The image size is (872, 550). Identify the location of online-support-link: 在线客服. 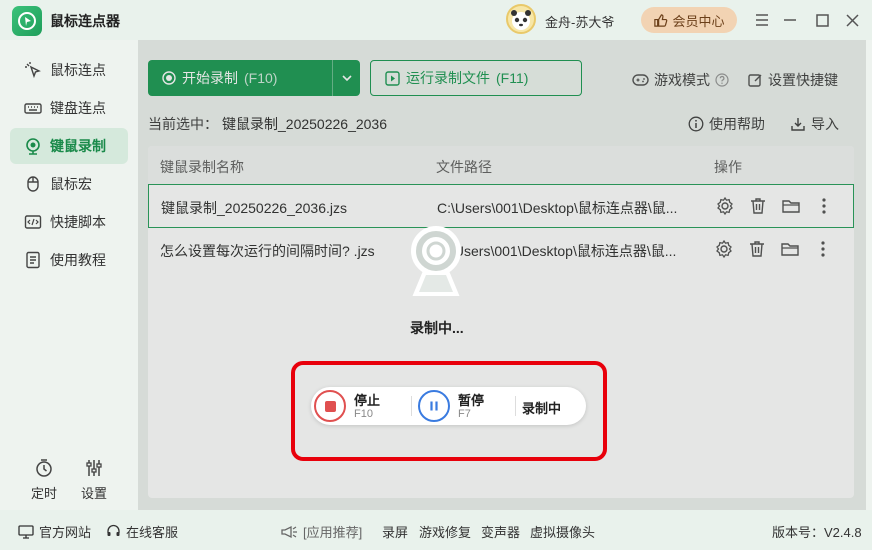
(142, 531).